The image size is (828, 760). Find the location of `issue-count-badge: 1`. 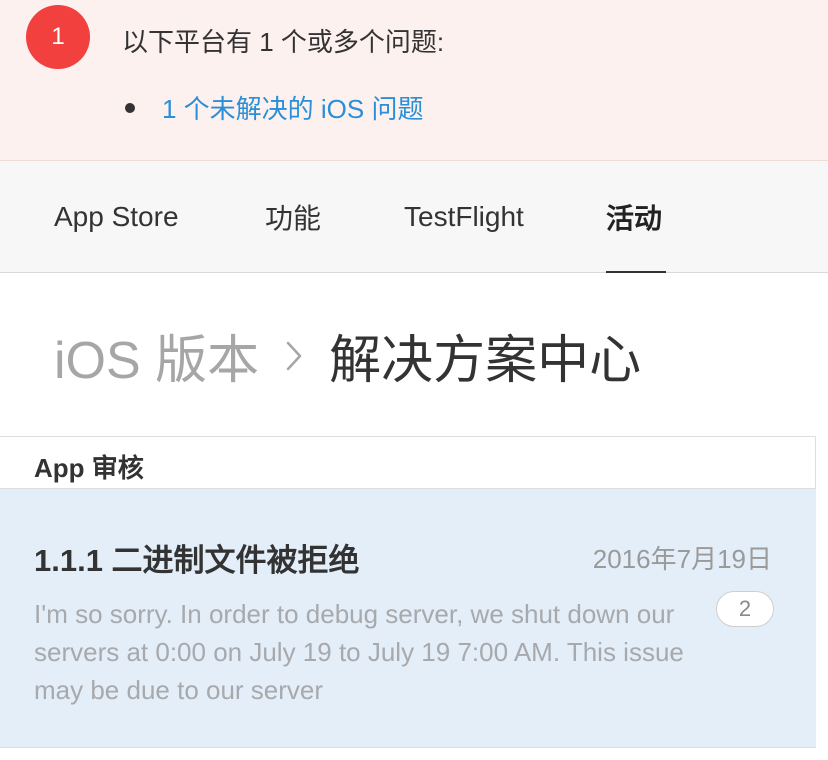

issue-count-badge: 1 is located at coordinates (58, 37).